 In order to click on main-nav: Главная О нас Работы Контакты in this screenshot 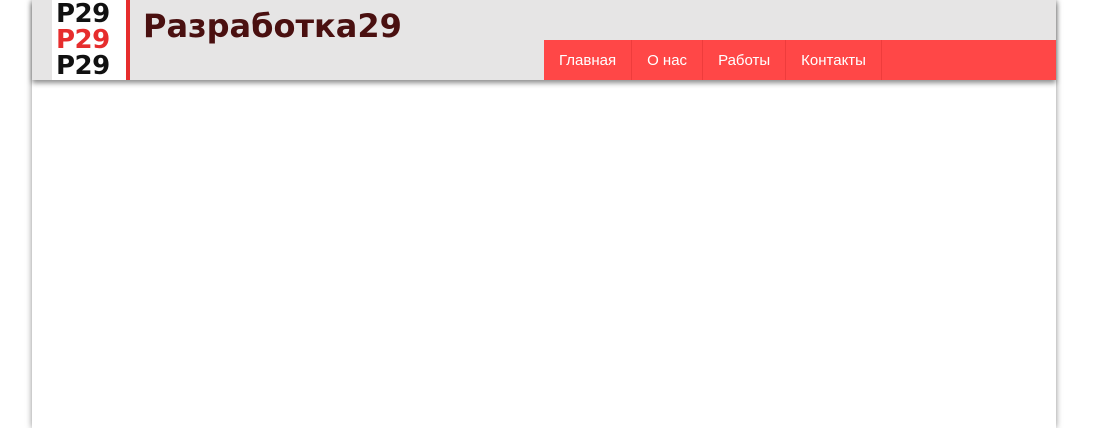, I will do `click(800, 60)`.